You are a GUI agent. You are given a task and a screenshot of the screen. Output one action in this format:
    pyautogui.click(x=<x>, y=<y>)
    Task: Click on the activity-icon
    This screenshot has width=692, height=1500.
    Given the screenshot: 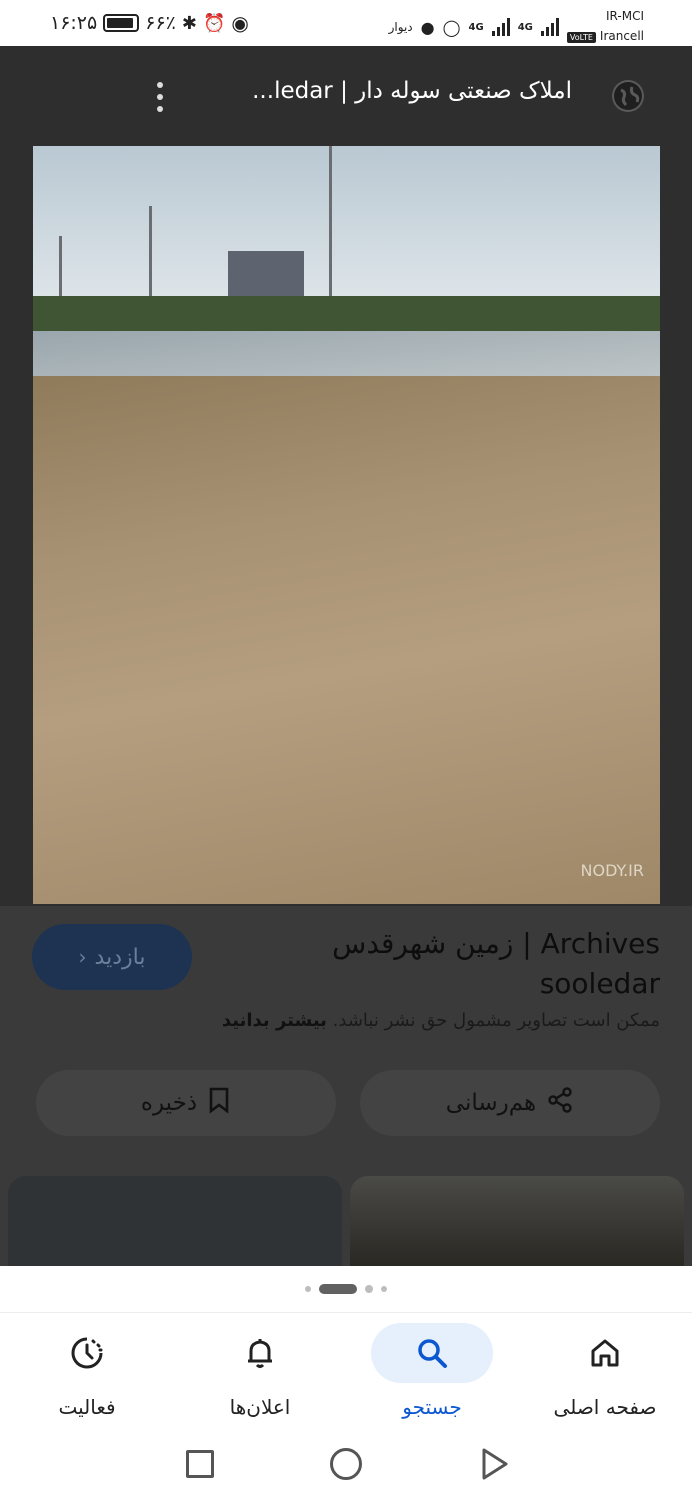 What is the action you would take?
    pyautogui.click(x=87, y=1353)
    